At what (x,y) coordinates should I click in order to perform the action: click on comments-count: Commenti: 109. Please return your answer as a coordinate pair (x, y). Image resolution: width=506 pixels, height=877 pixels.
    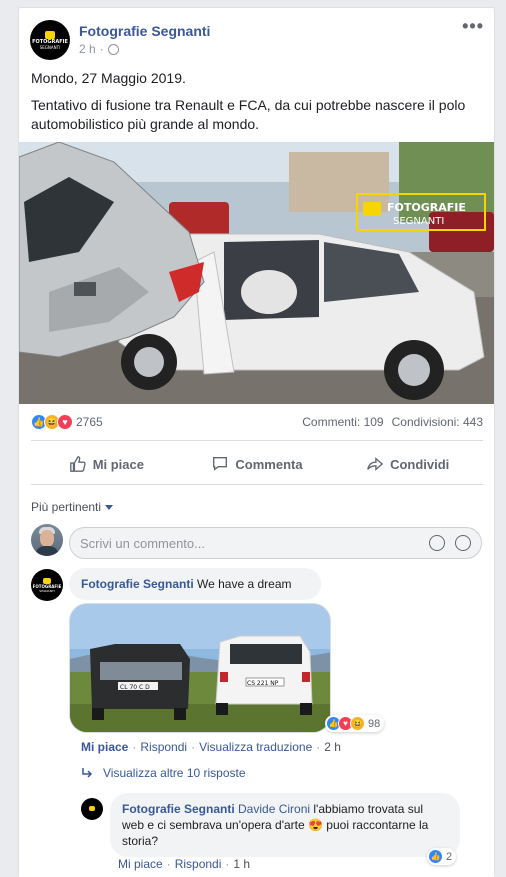
    Looking at the image, I should click on (342, 422).